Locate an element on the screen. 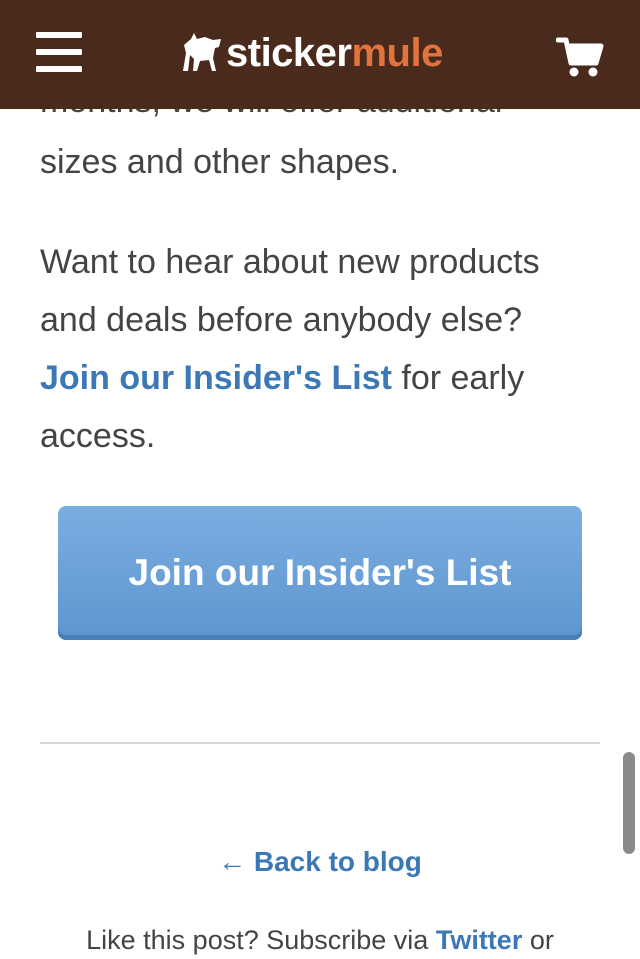  subscribe-text: Like this post? Subscribe via Twitter or is located at coordinates (320, 939).